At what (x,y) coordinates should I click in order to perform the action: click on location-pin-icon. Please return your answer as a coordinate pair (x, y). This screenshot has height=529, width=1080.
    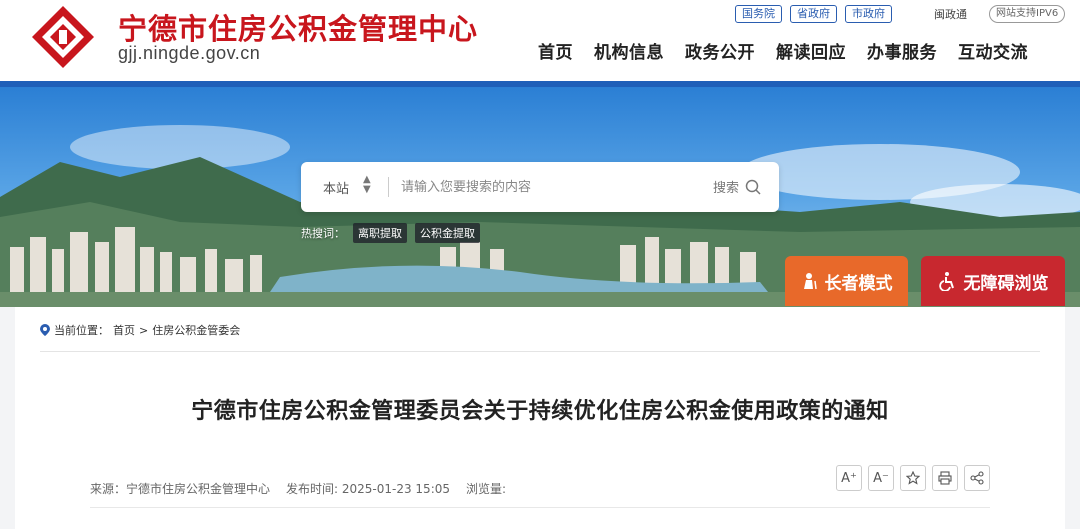
    Looking at the image, I should click on (45, 330).